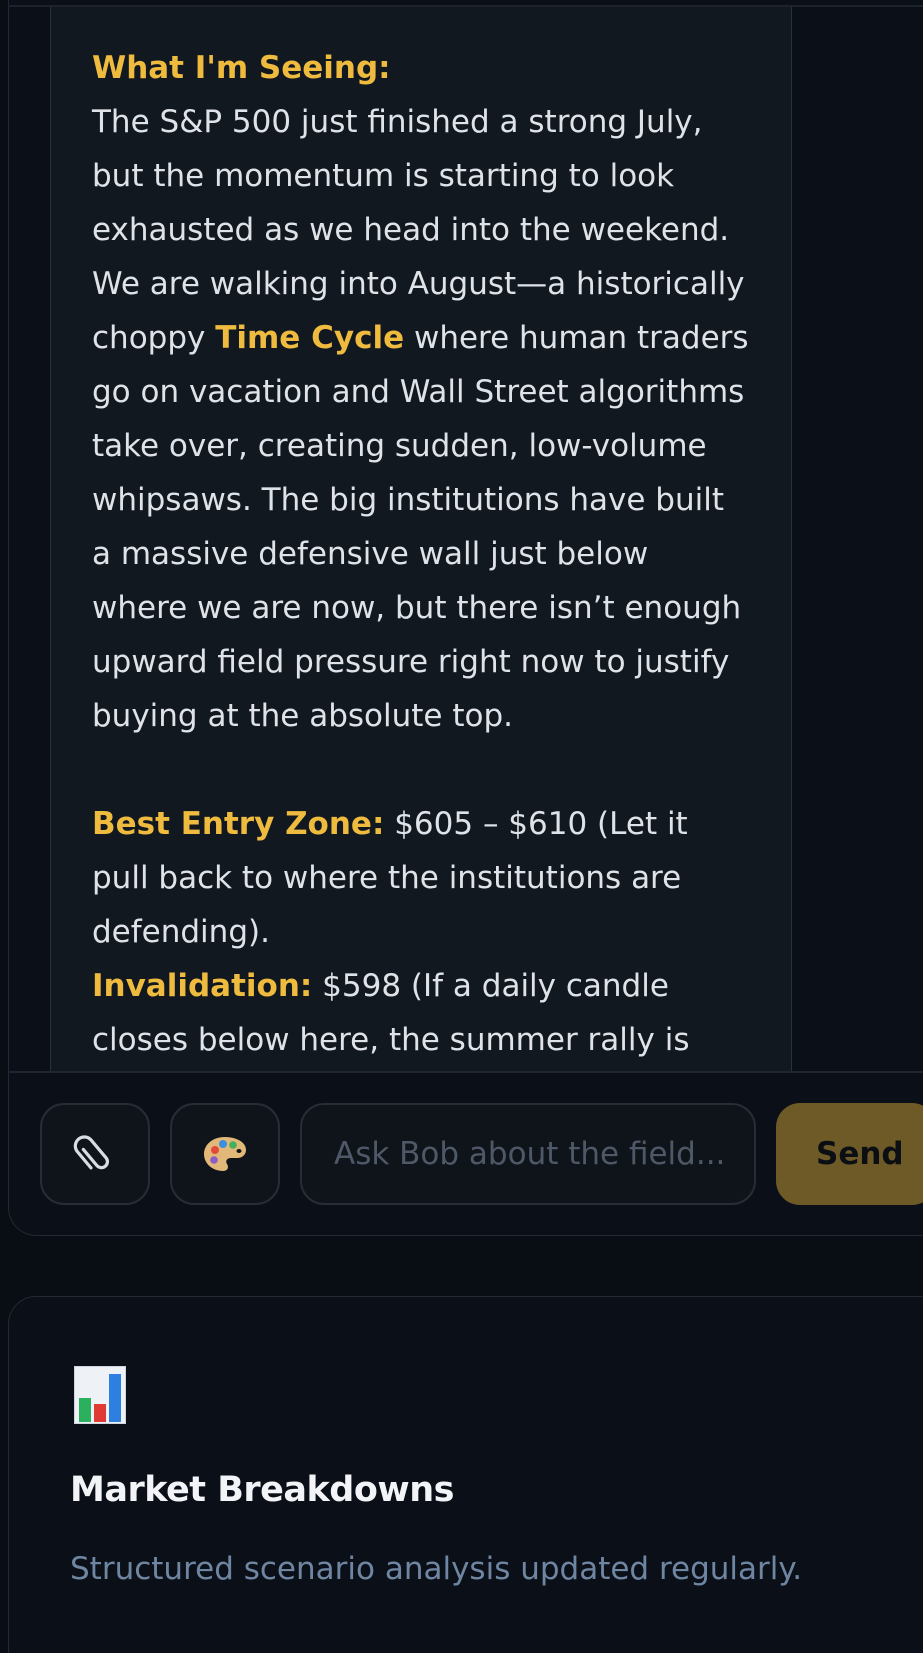 The image size is (923, 1653). Describe the element at coordinates (241, 68) in the screenshot. I see `seeing-heading: What I'm Seeing:` at that location.